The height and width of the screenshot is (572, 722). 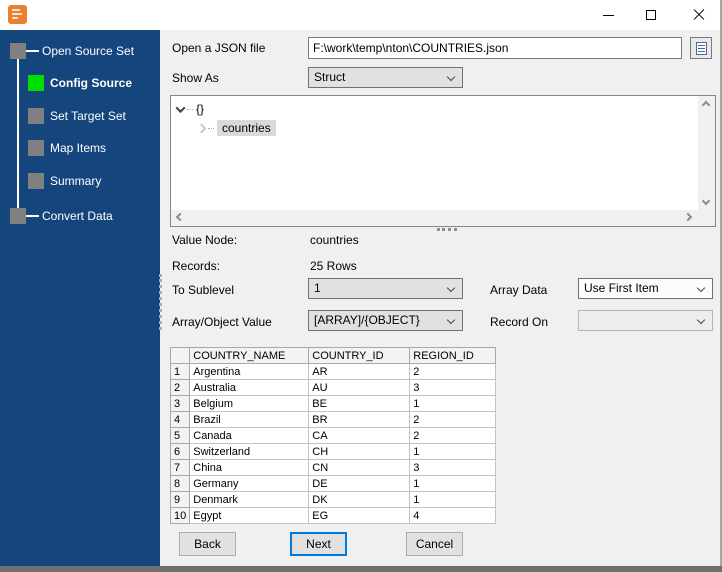 What do you see at coordinates (80, 83) in the screenshot?
I see `sidebar-step-config-source: Config Source` at bounding box center [80, 83].